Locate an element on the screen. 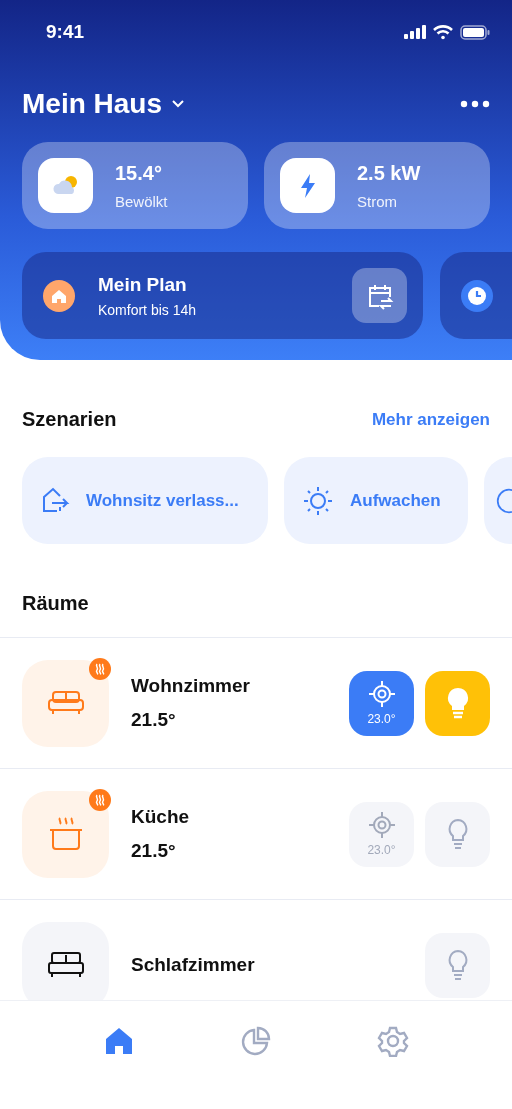 The height and width of the screenshot is (1109, 512). lightning-icon is located at coordinates (307, 185).